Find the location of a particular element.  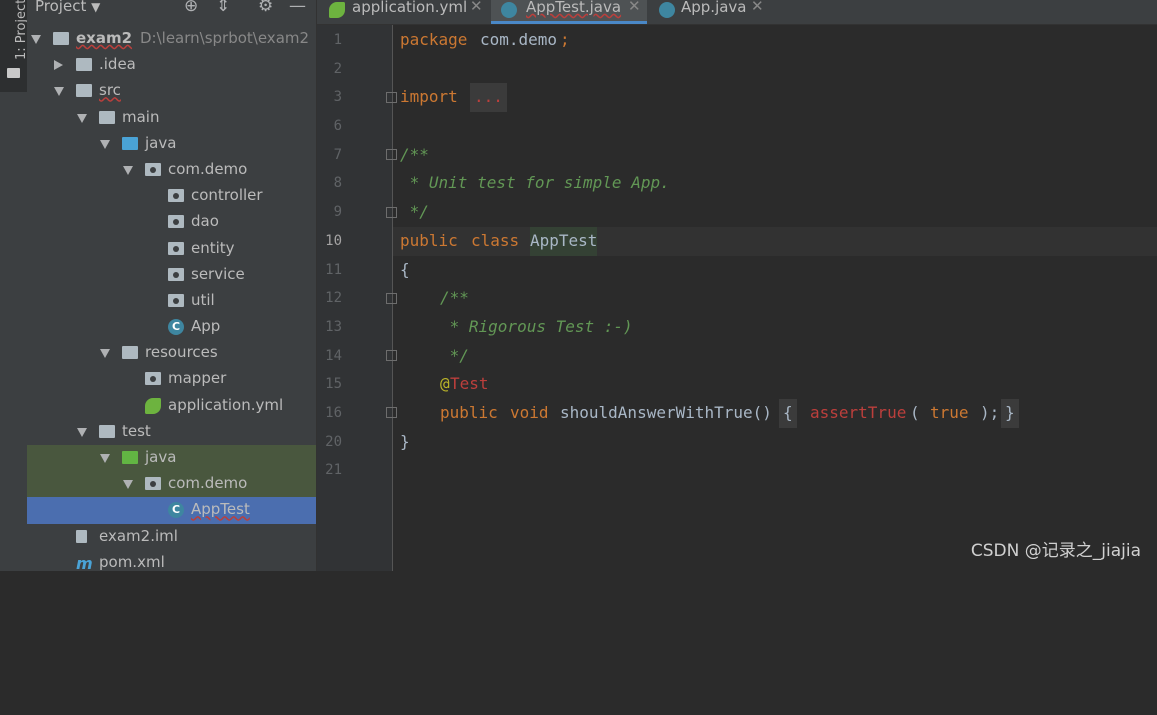

tree-item-label: application.yml is located at coordinates (226, 404).